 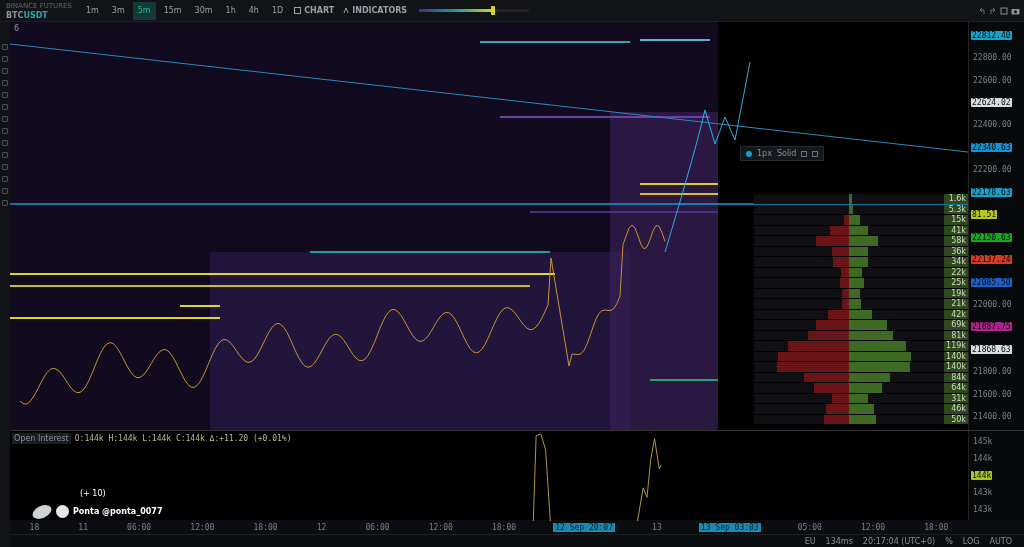 What do you see at coordinates (956, 346) in the screenshot?
I see `volume-label: 119k` at bounding box center [956, 346].